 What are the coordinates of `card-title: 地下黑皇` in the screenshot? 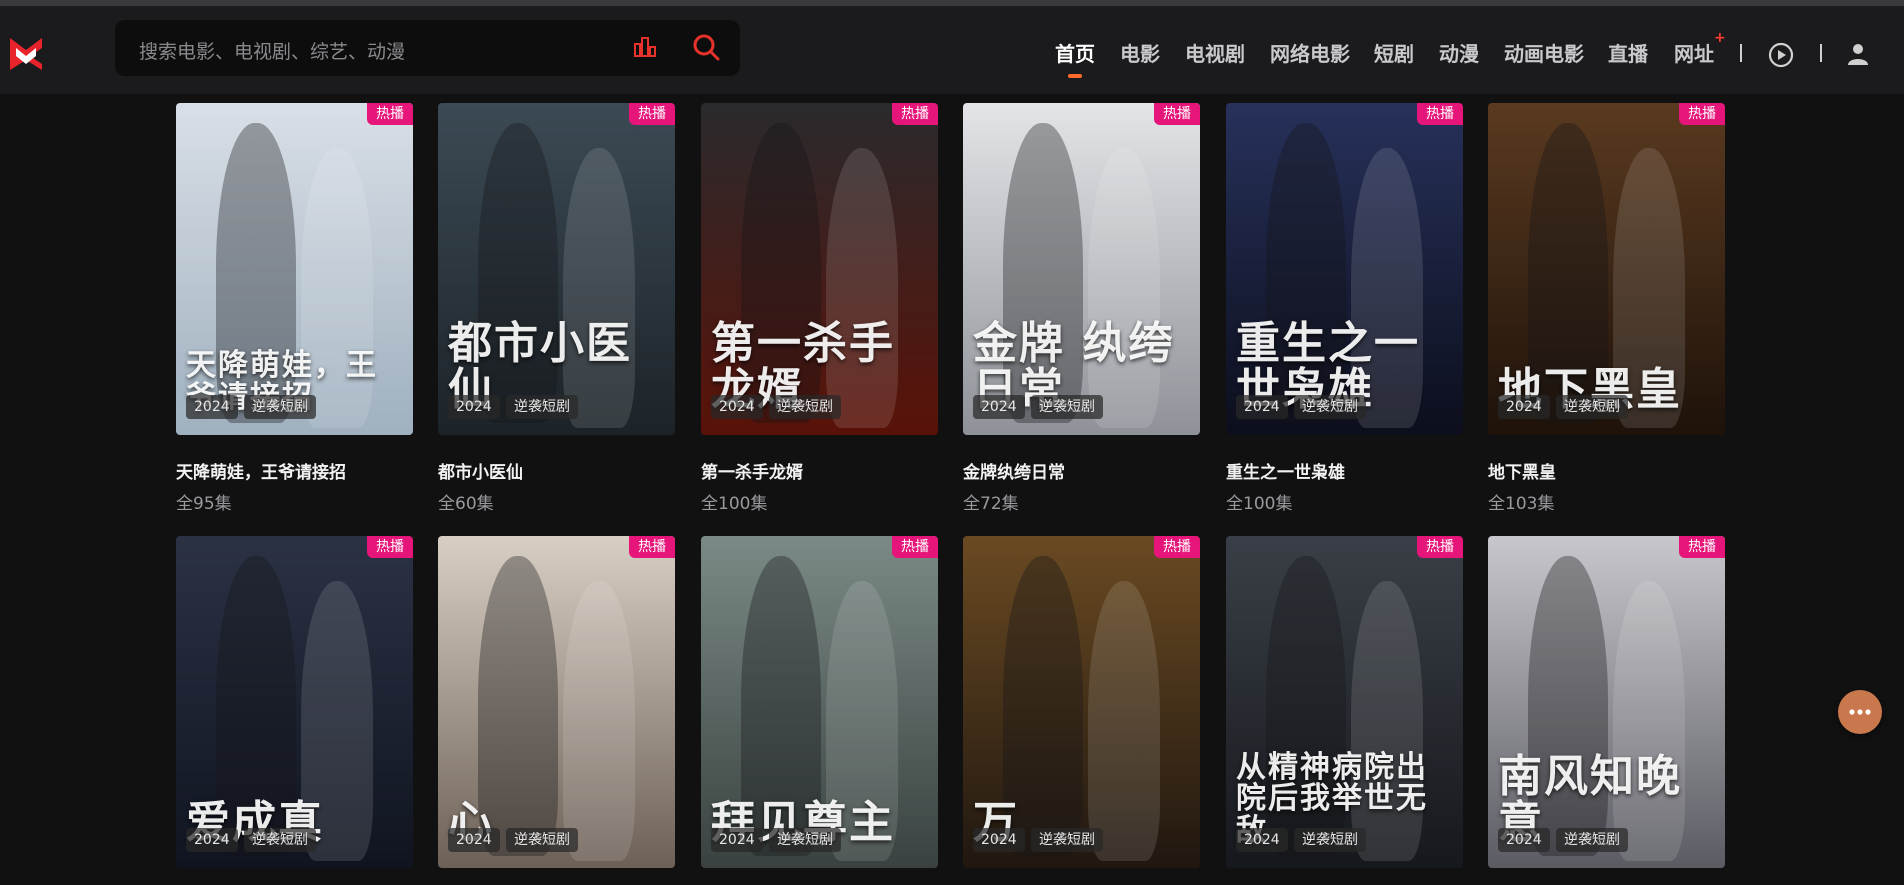 It's located at (1522, 470).